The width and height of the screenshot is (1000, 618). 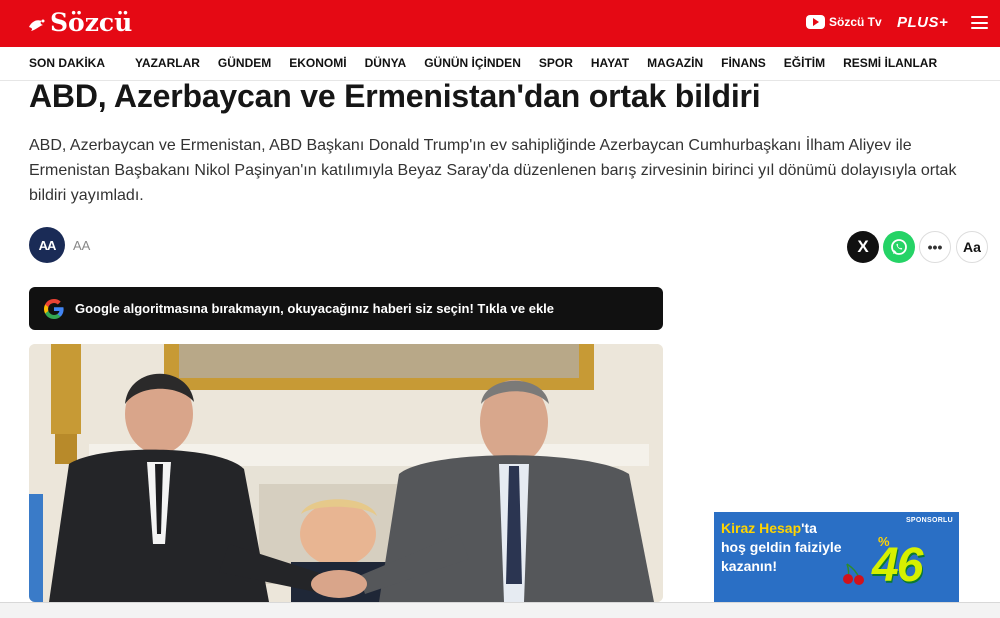 I want to click on nav-item-son-dakika: SON DAKİKA, so click(x=67, y=63).